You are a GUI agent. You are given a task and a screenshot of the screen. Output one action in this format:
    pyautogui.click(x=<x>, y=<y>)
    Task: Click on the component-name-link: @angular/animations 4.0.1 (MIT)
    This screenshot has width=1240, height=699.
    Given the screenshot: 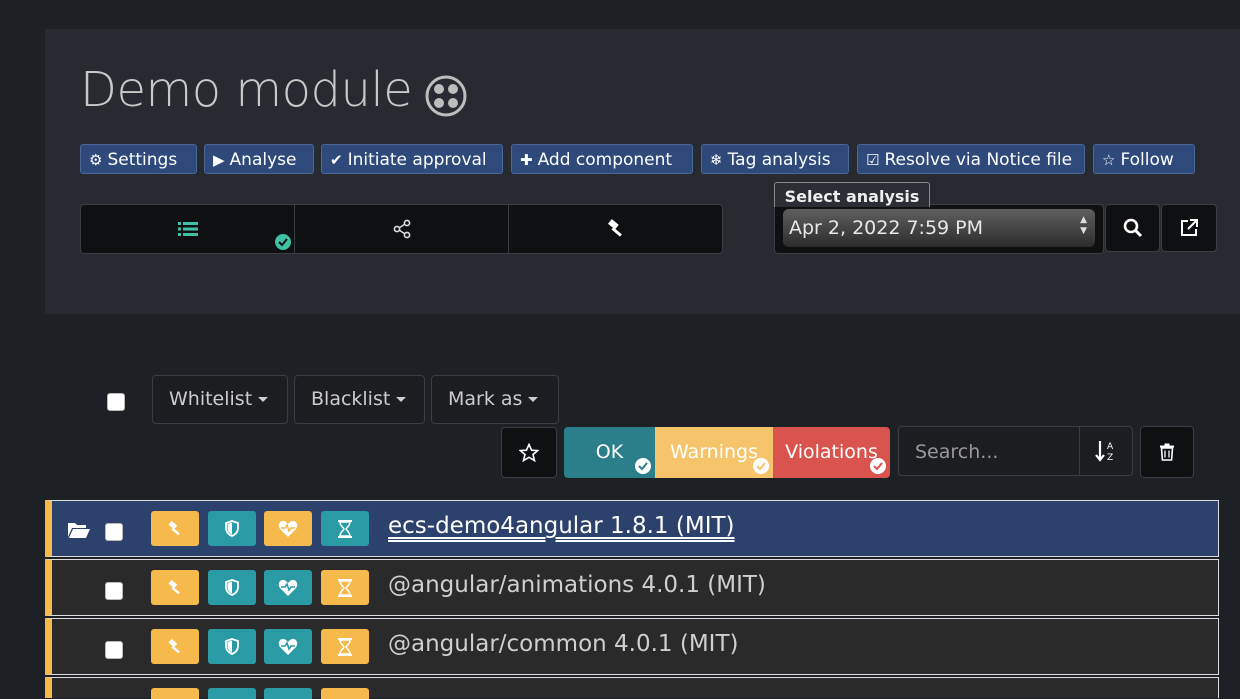 What is the action you would take?
    pyautogui.click(x=577, y=585)
    